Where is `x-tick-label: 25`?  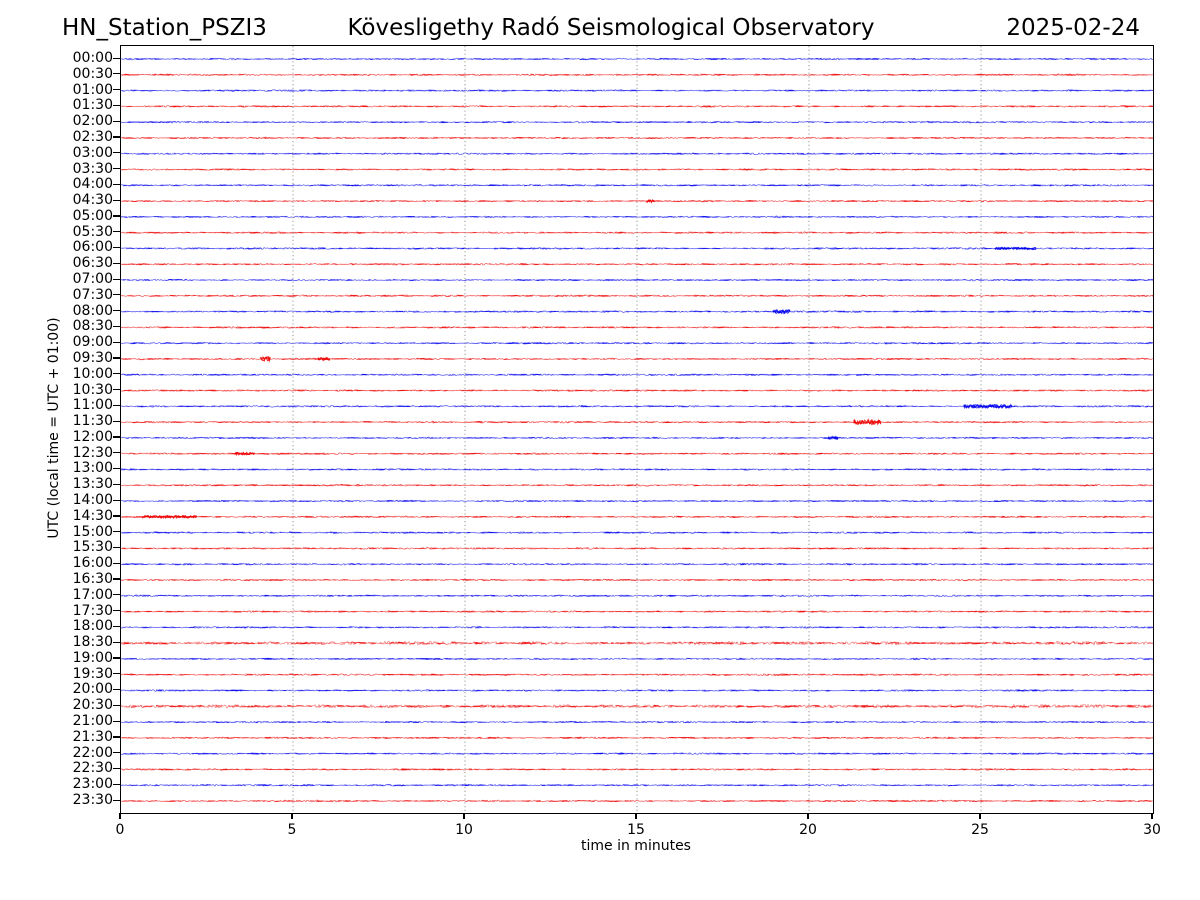
x-tick-label: 25 is located at coordinates (980, 830).